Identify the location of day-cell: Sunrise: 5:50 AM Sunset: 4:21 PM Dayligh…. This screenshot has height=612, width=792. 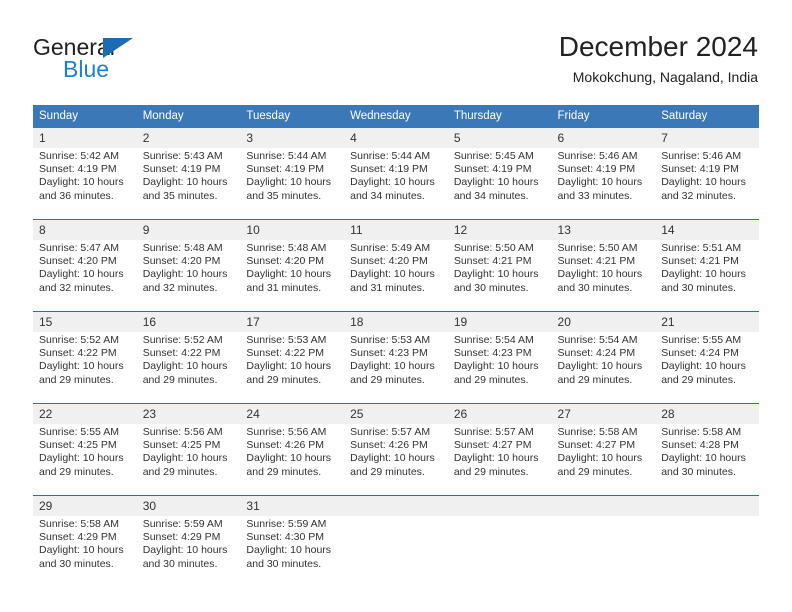
(499, 271).